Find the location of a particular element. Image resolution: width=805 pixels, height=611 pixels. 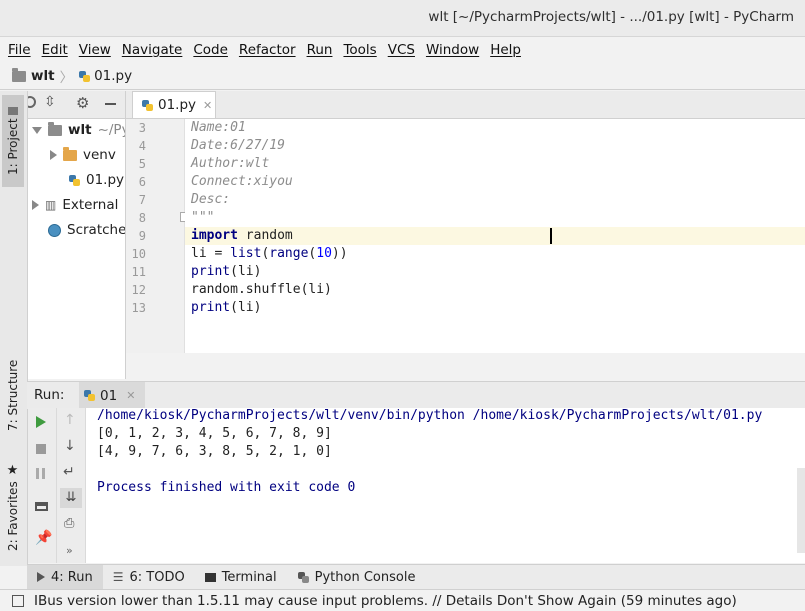

tree-item-external: ▥ External is located at coordinates (75, 205).